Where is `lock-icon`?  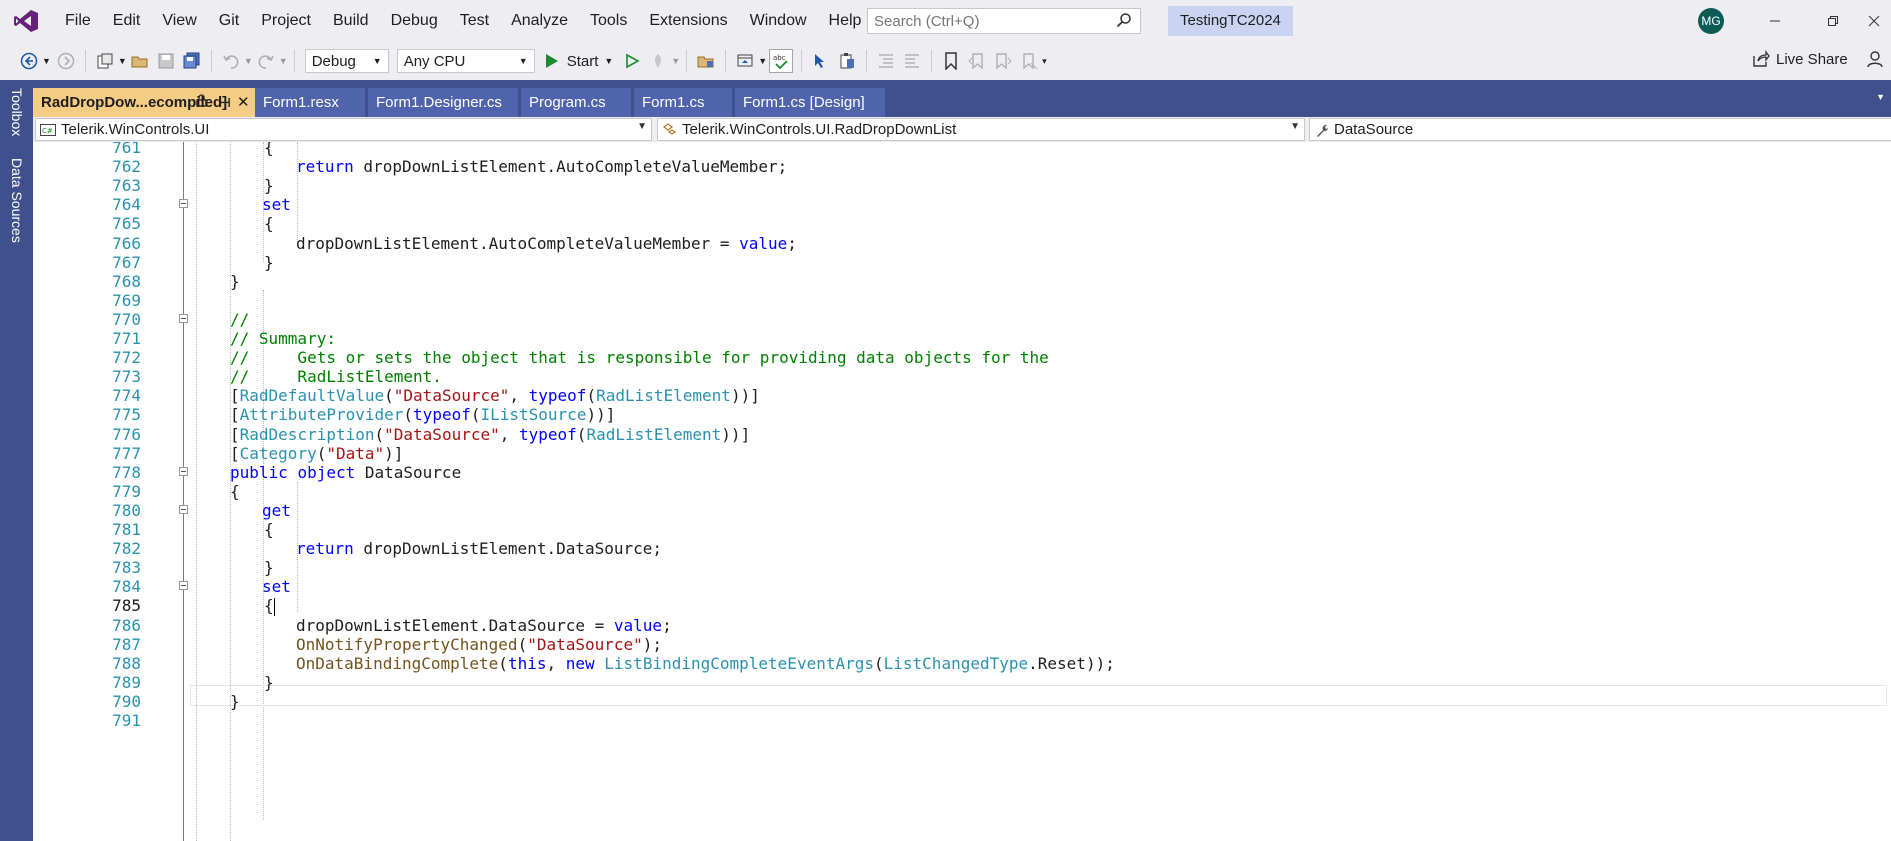 lock-icon is located at coordinates (201, 102).